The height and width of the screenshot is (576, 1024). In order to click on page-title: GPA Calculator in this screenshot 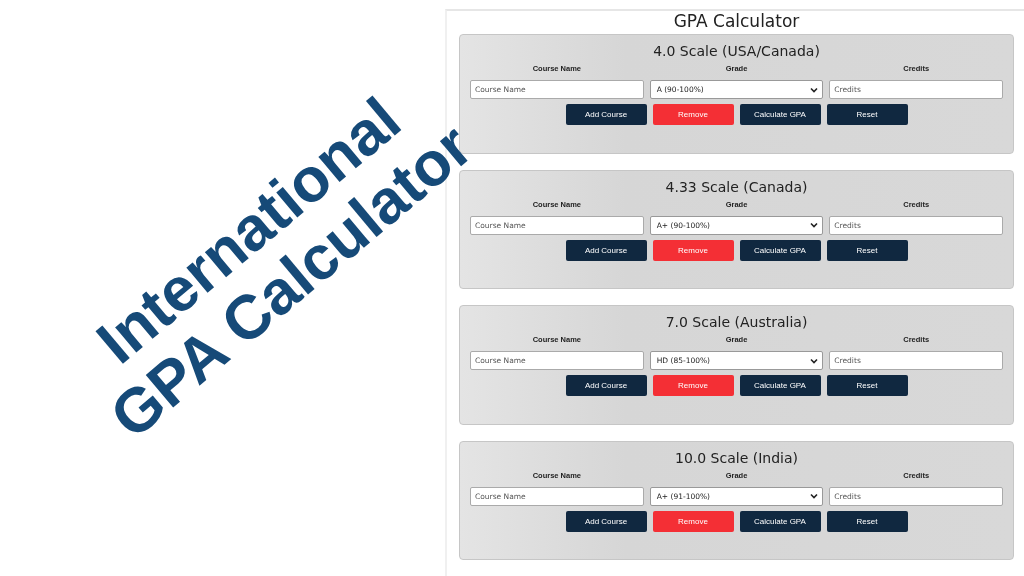, I will do `click(736, 21)`.